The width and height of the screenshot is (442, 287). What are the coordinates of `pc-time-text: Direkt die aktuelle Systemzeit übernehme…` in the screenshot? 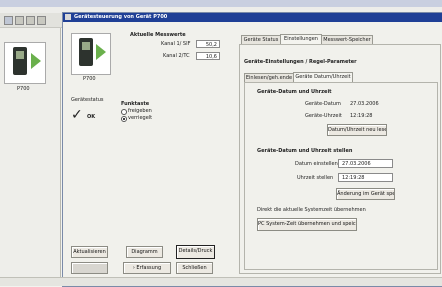 It's located at (311, 210).